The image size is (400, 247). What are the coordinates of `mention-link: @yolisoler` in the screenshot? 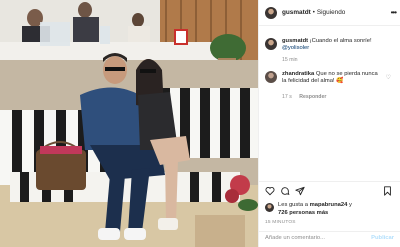 It's located at (295, 48).